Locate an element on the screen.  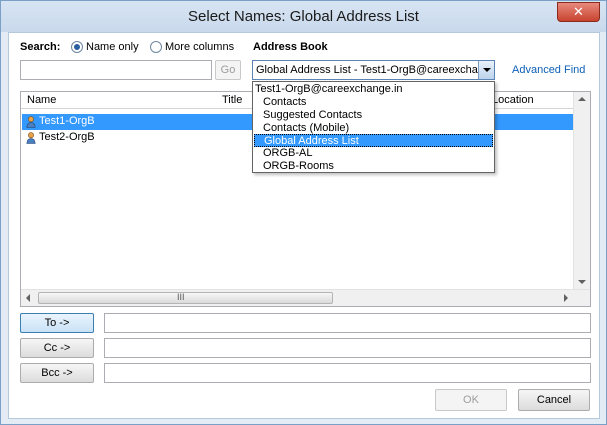
scroll-down-icon is located at coordinates (582, 282).